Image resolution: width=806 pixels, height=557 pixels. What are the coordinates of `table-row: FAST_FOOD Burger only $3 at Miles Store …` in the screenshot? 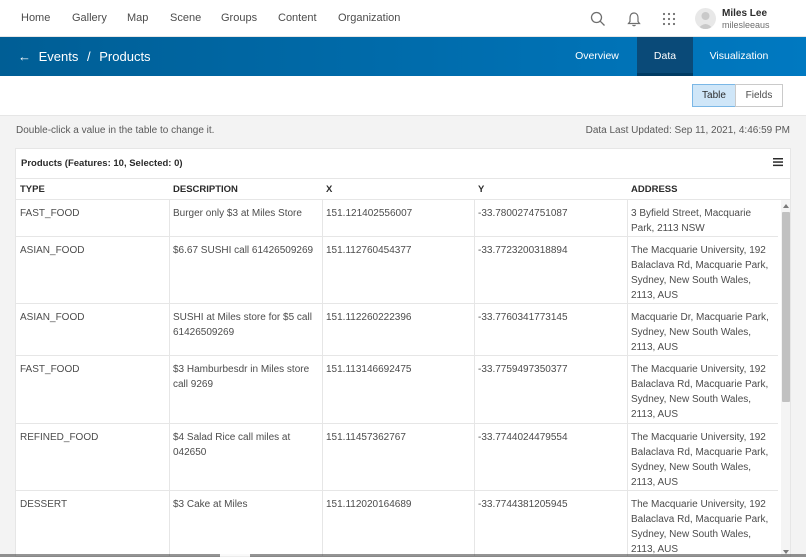 It's located at (397, 218).